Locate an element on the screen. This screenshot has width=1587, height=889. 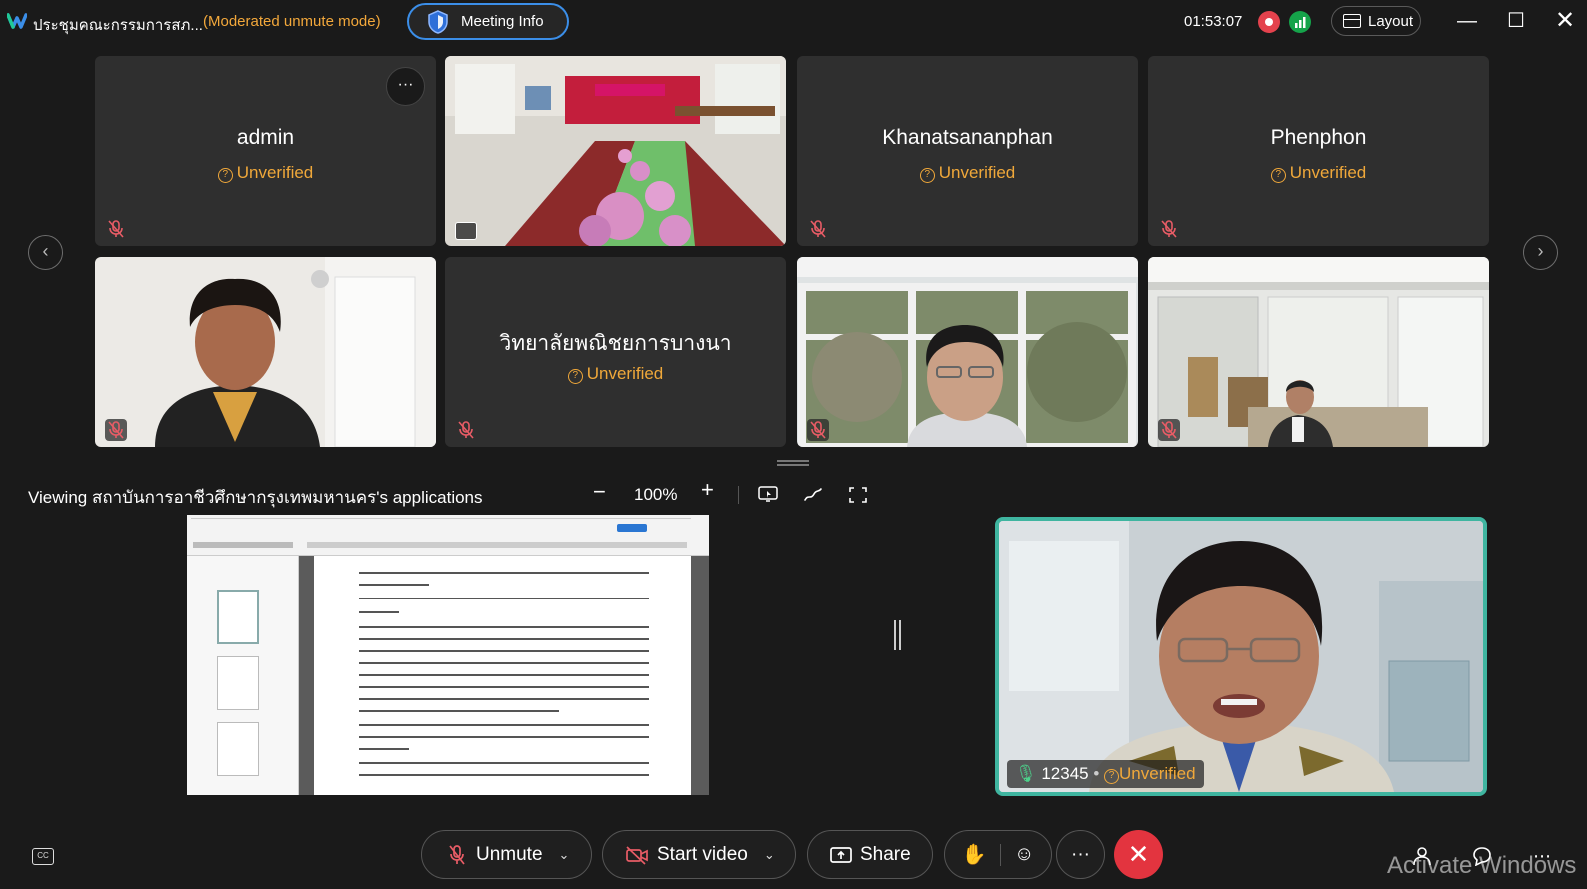
participant-tile: วิทยาลัยพณิชยการบางนา ? Unverified is located at coordinates (615, 352).